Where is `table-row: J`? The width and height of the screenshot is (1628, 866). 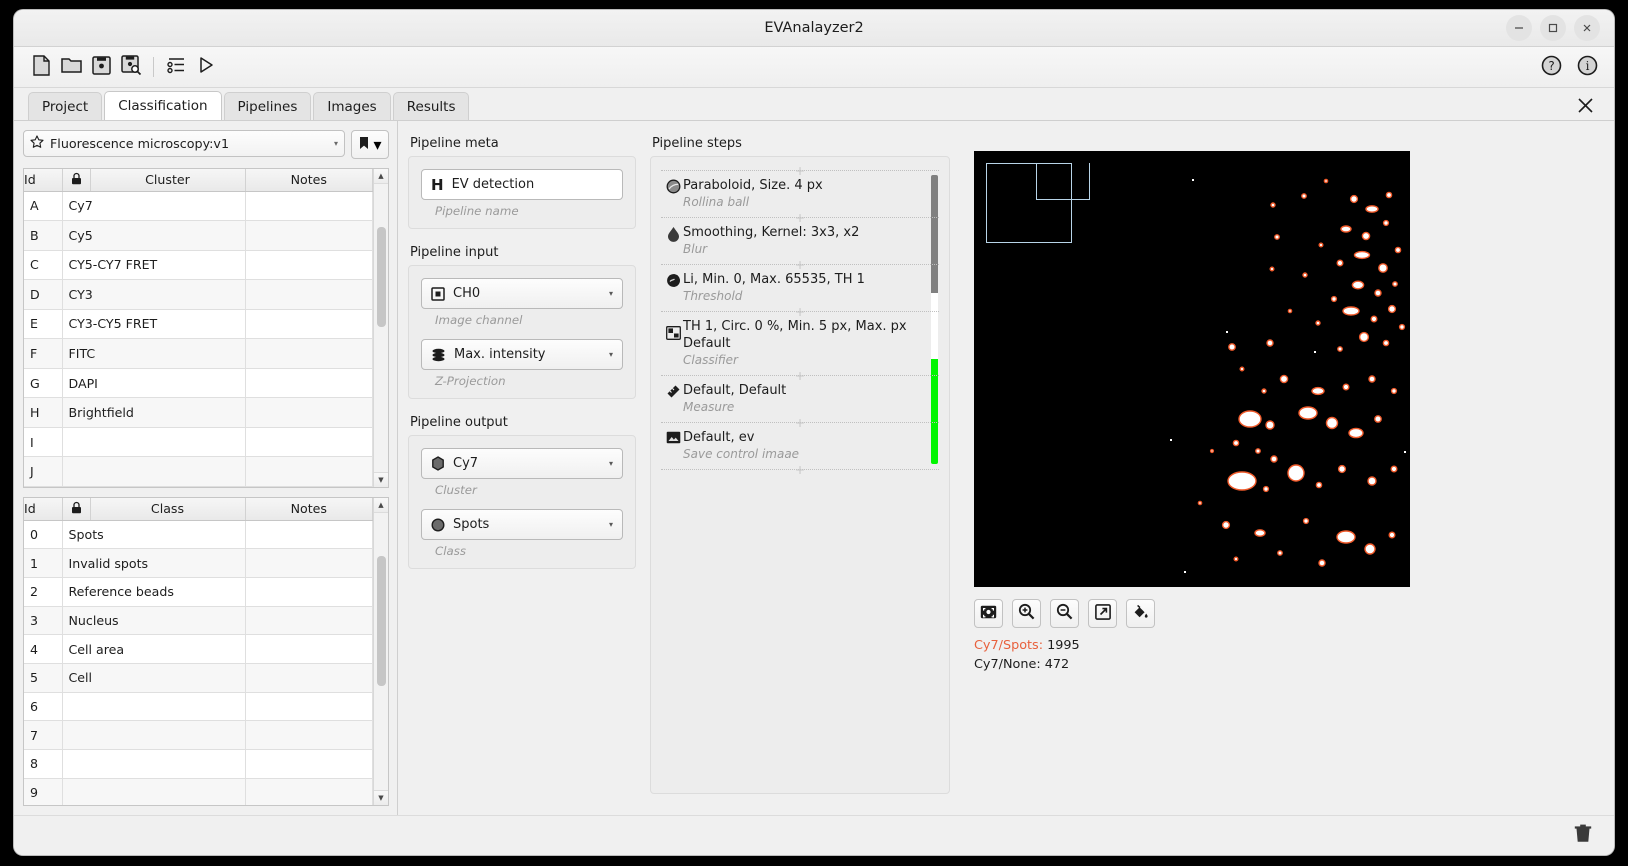
table-row: J is located at coordinates (198, 471).